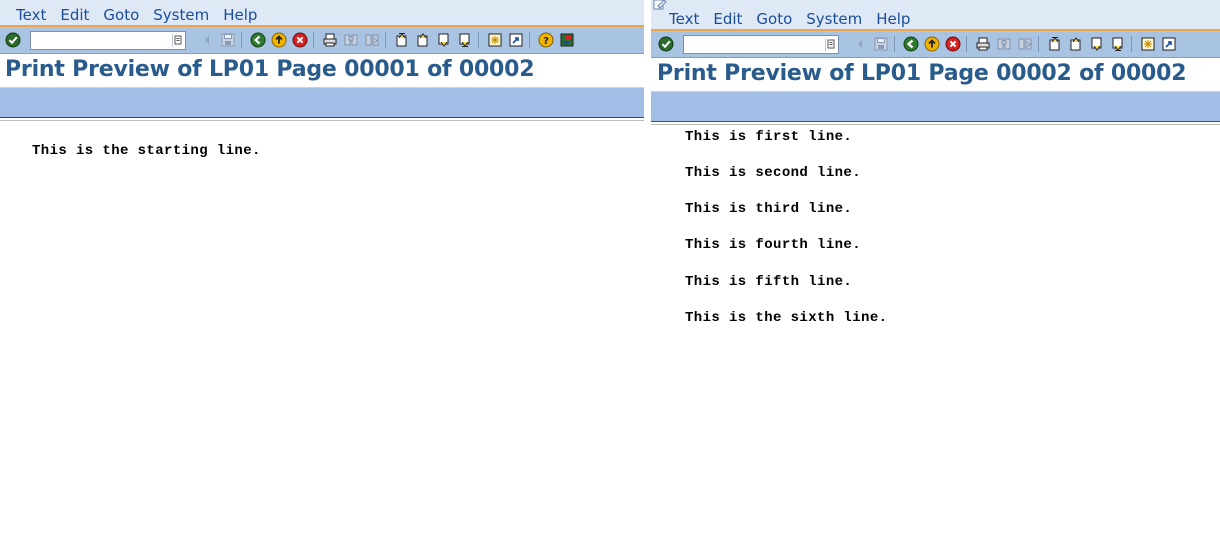 The width and height of the screenshot is (1220, 545). What do you see at coordinates (146, 151) in the screenshot?
I see `text-line: This is the starting line.` at bounding box center [146, 151].